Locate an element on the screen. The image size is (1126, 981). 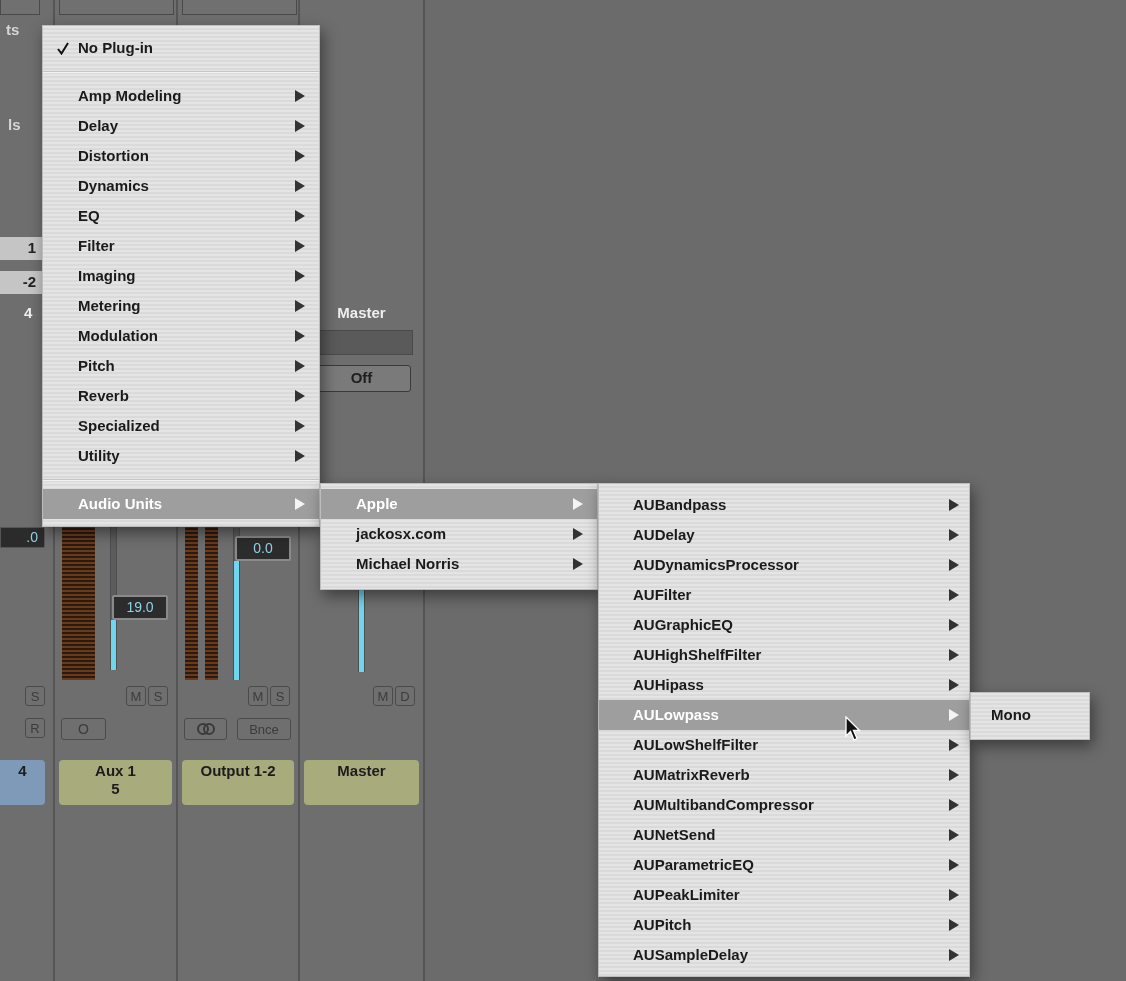
menu-item: AUPitch is located at coordinates (784, 925).